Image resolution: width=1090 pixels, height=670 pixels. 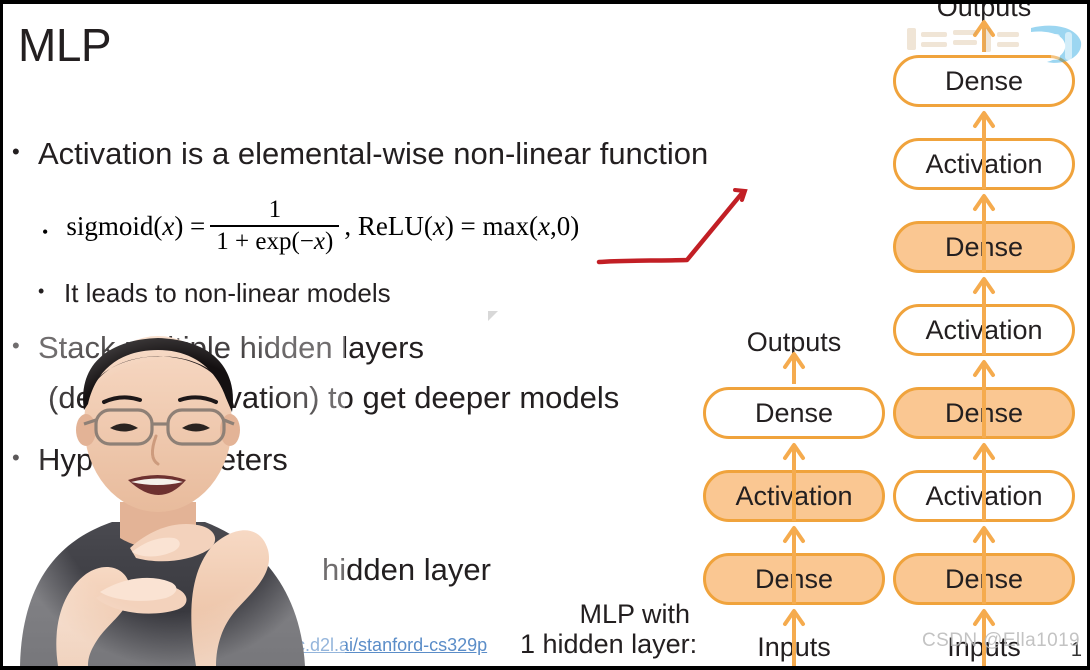 I want to click on formula-sigmoid-var: x, so click(x=168, y=225).